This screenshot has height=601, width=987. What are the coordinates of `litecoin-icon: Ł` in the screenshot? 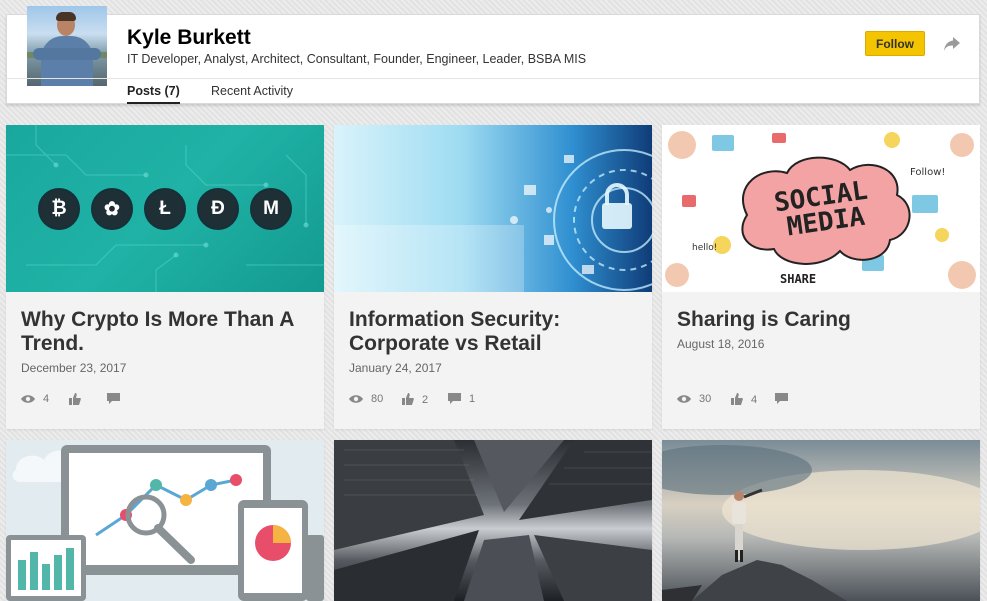 It's located at (165, 209).